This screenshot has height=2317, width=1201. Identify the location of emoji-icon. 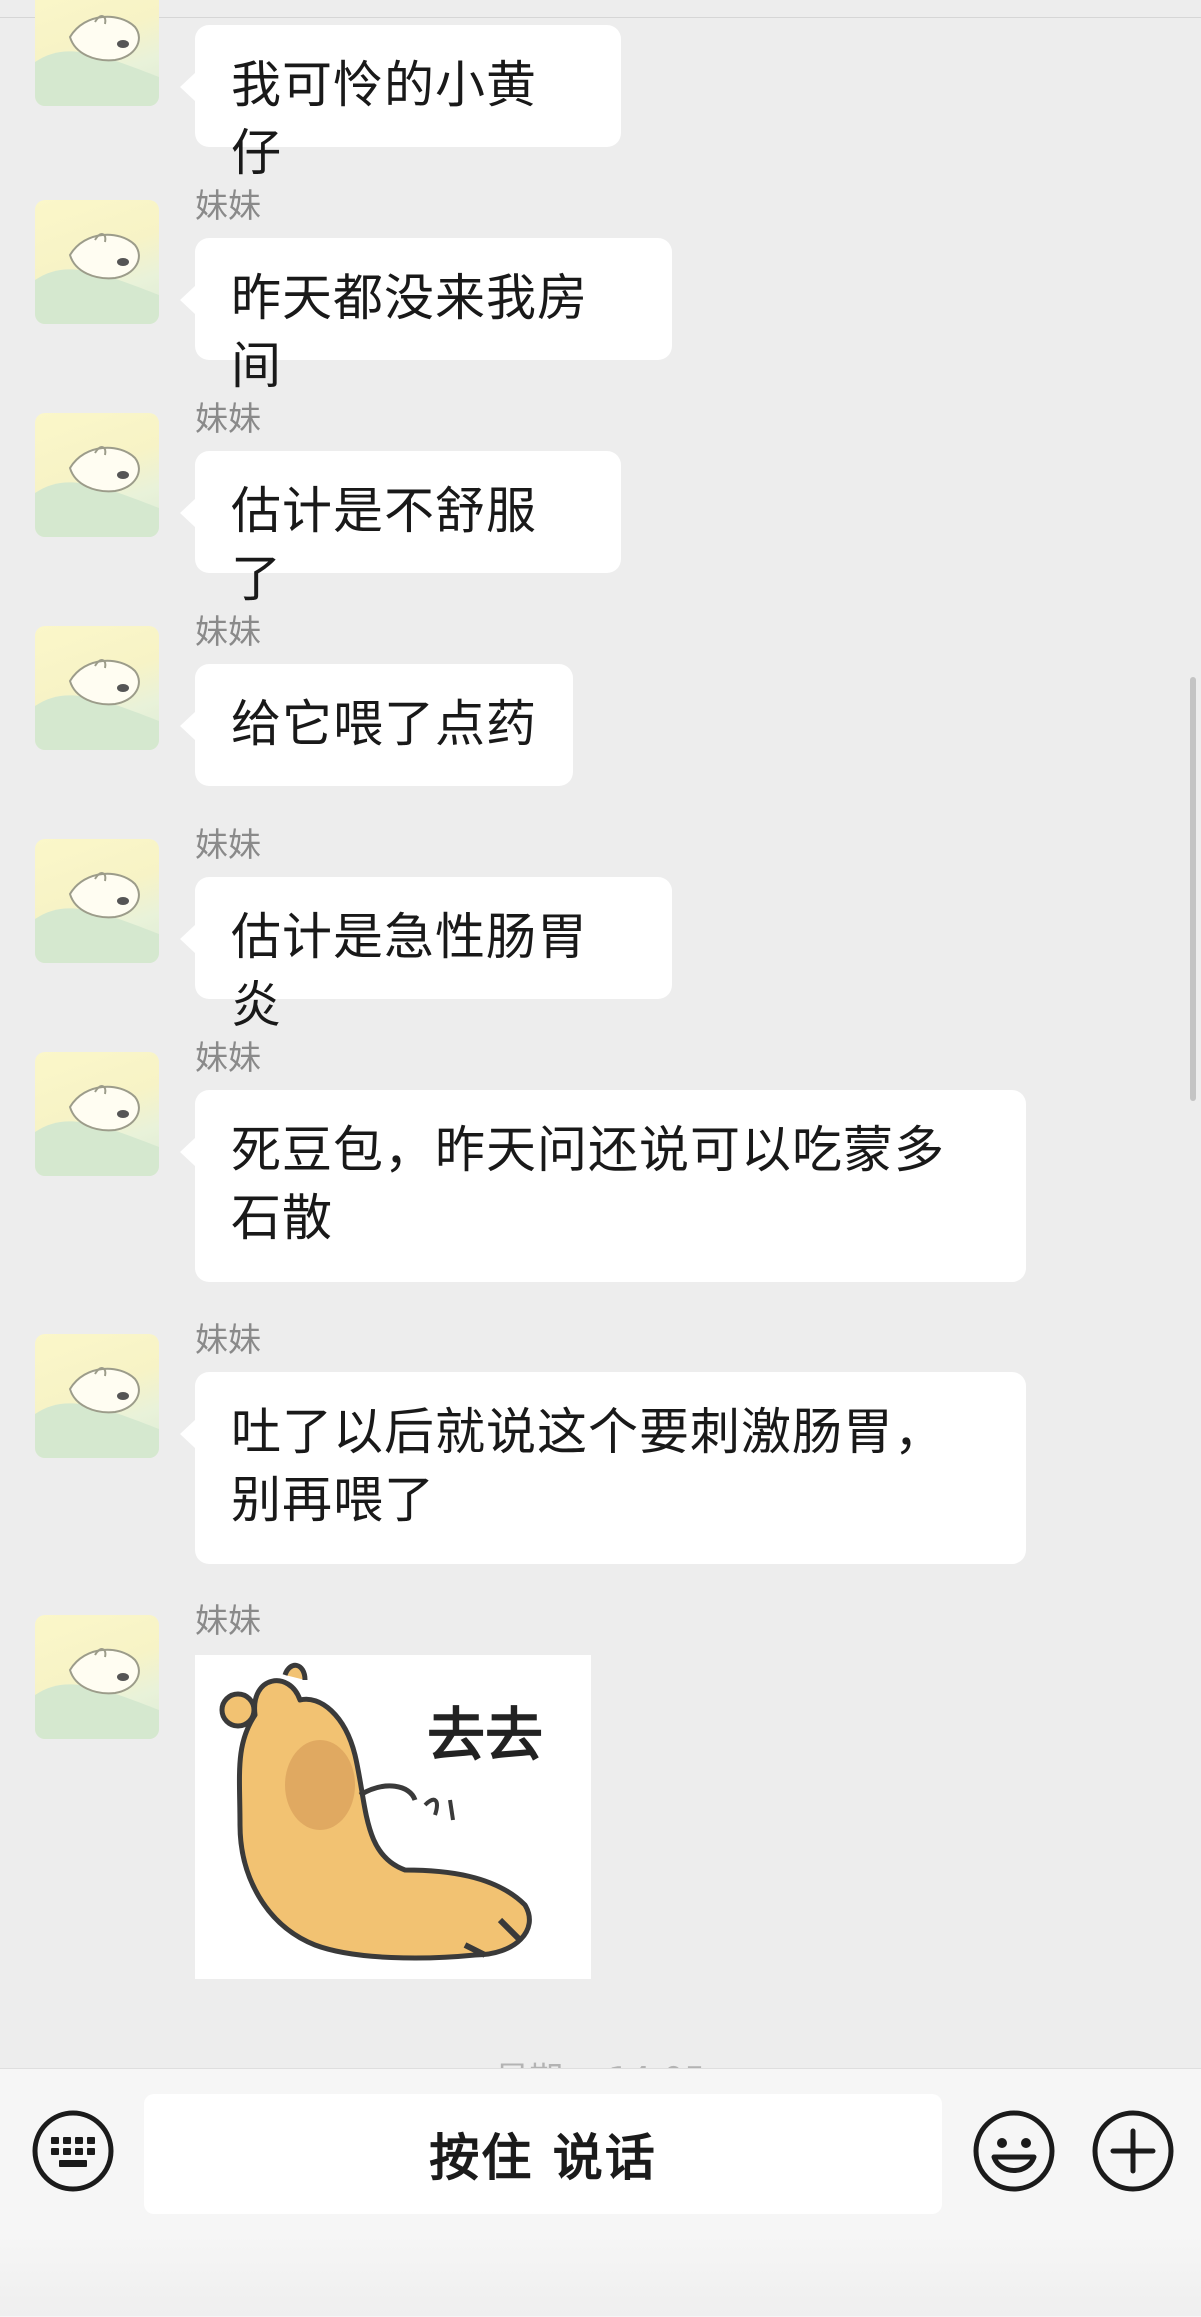
(1014, 2151).